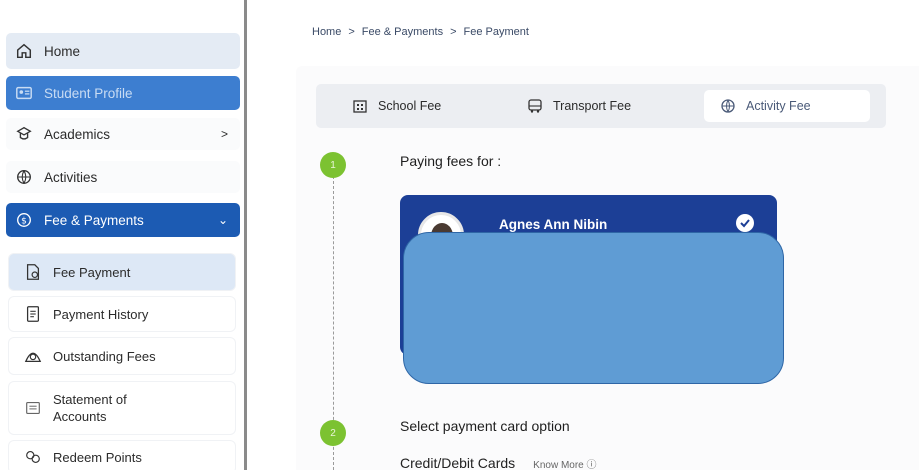 Image resolution: width=919 pixels, height=470 pixels. What do you see at coordinates (33, 314) in the screenshot?
I see `payment-history-icon` at bounding box center [33, 314].